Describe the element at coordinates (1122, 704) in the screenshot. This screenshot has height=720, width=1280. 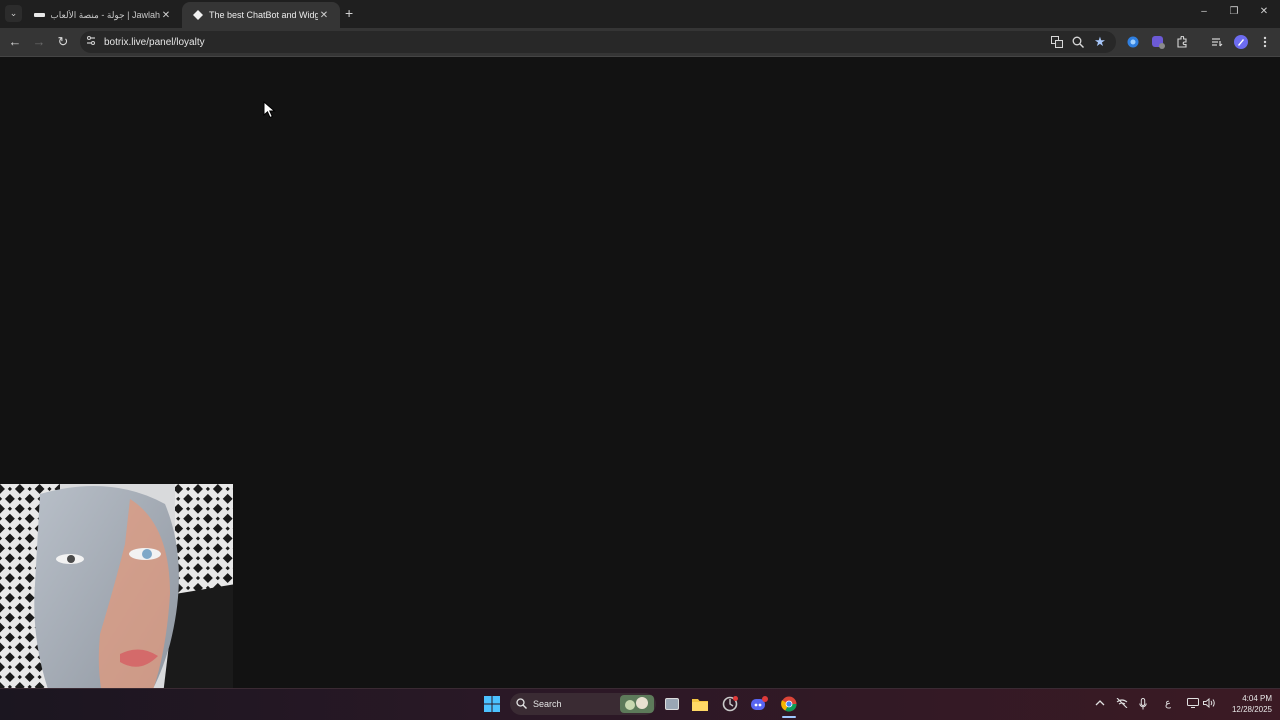
I see `network-off-icon` at that location.